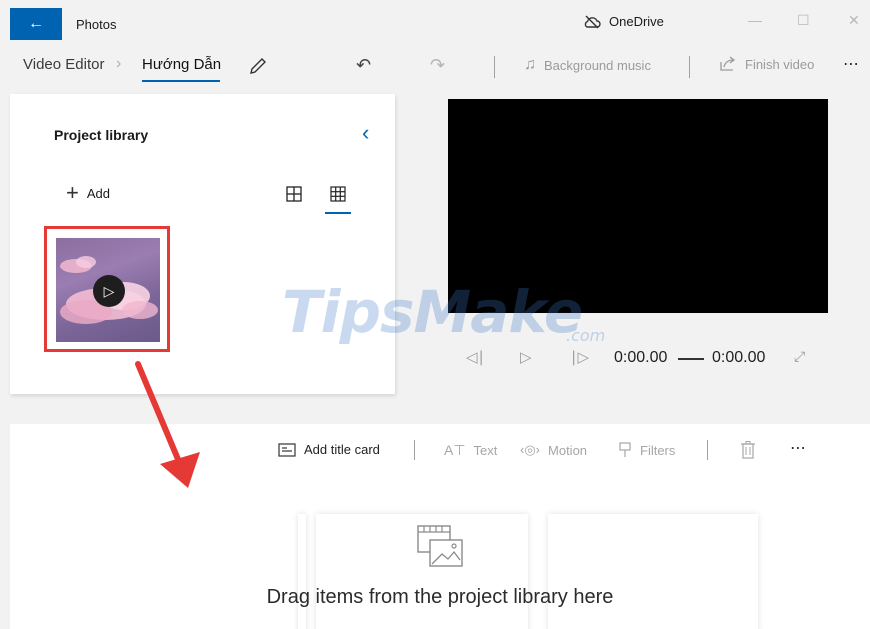 This screenshot has width=870, height=629. I want to click on storyboard-more-icon: ⋯, so click(798, 448).